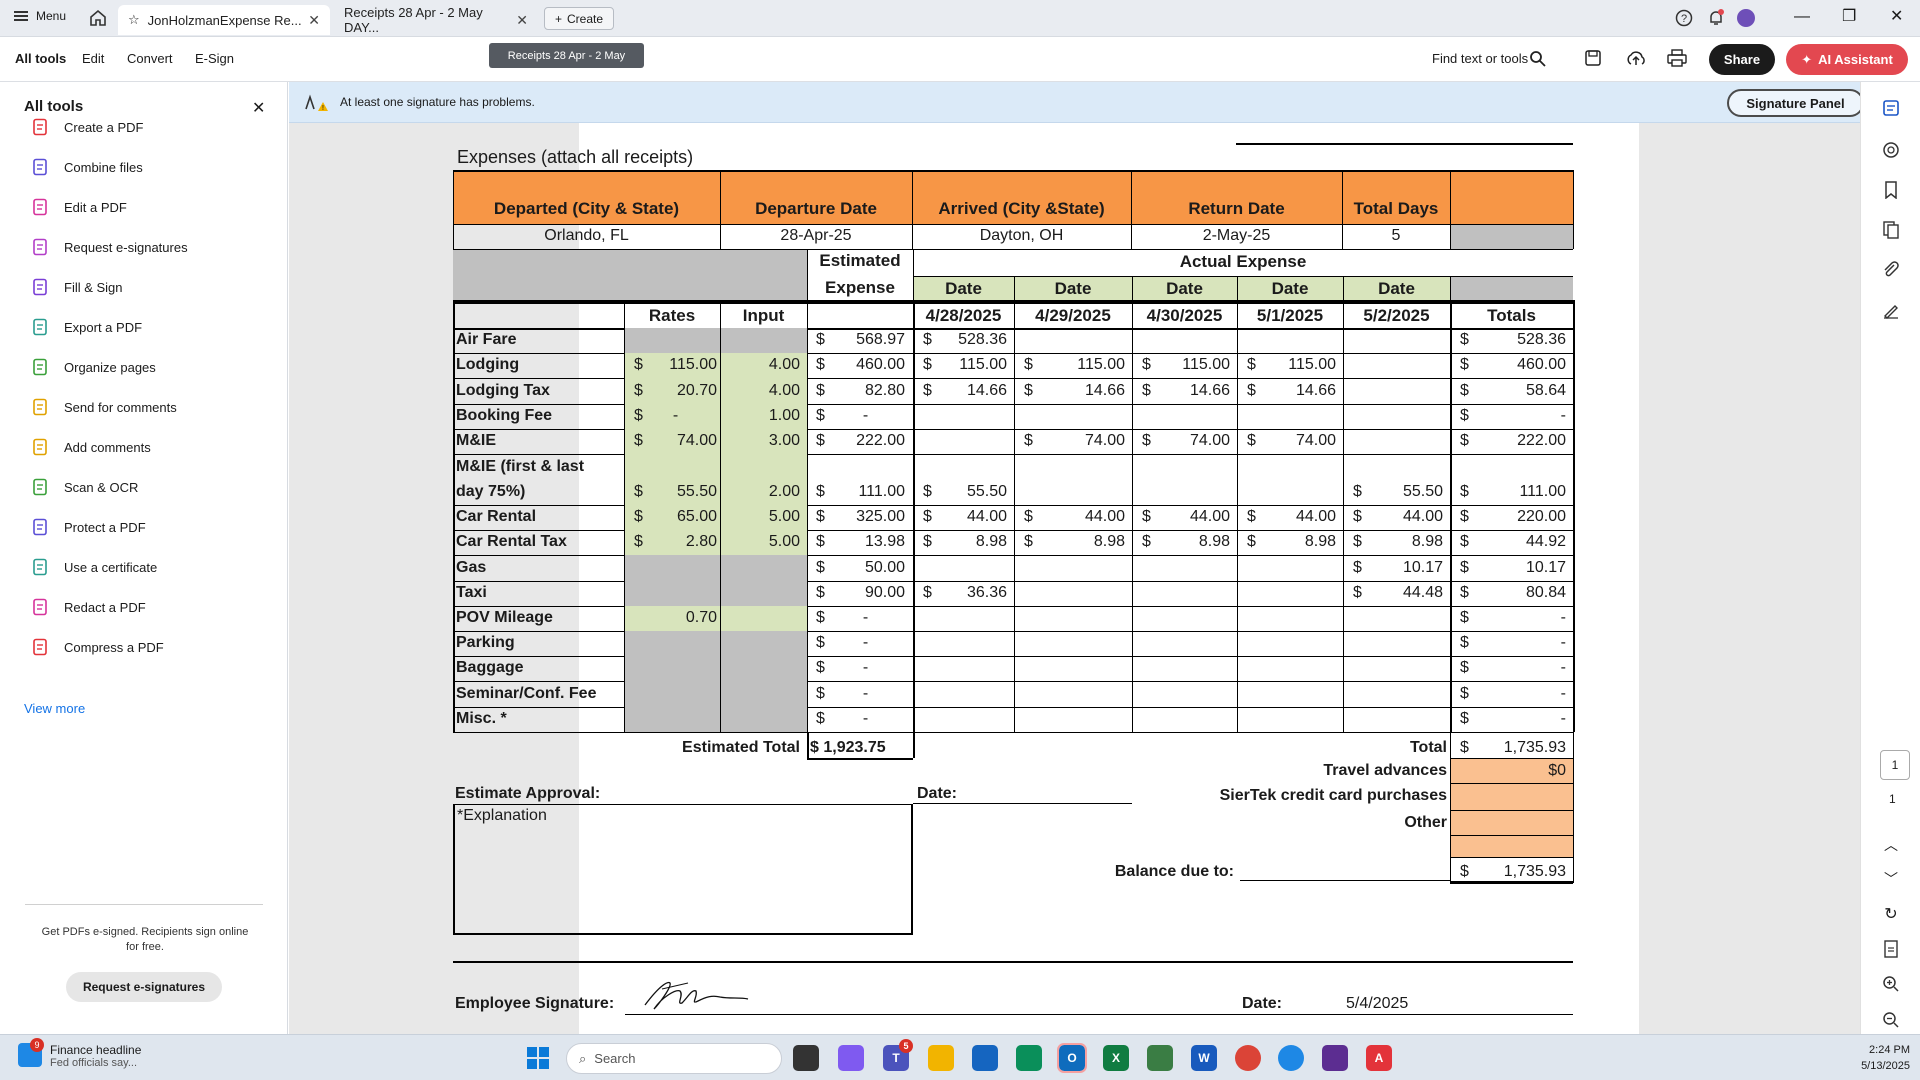  What do you see at coordinates (970, 593) in the screenshot?
I see `actual-value: 36.36` at bounding box center [970, 593].